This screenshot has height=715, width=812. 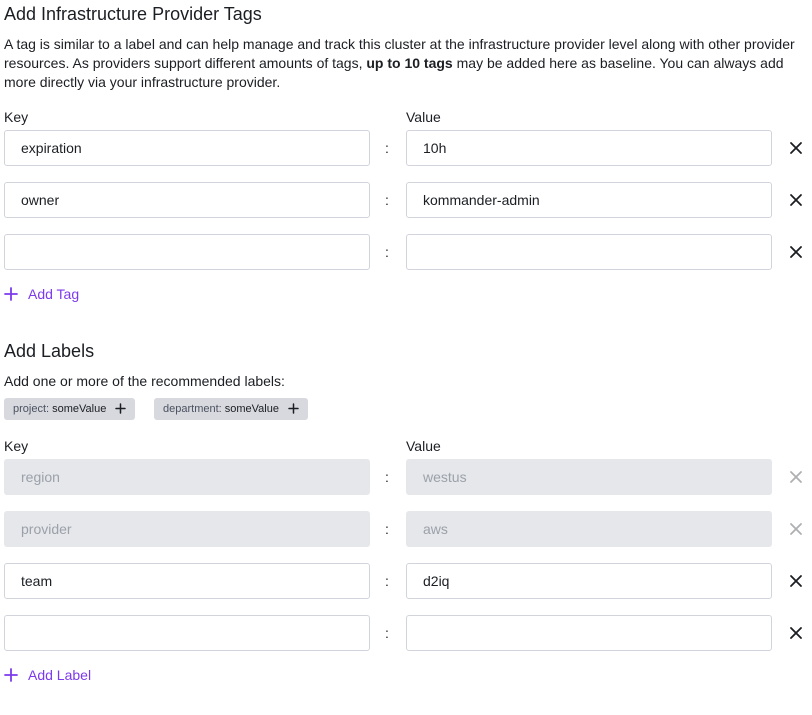 I want to click on recommended-label-chip-department: department: someValue, so click(x=231, y=409).